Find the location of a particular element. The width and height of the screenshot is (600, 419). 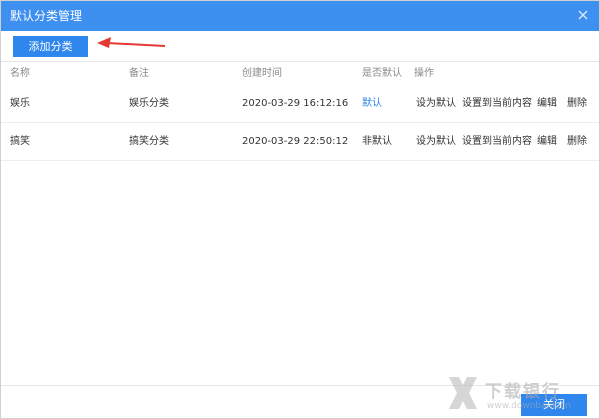

row-created-time: 2020-03-29 22:50:12 is located at coordinates (295, 141).